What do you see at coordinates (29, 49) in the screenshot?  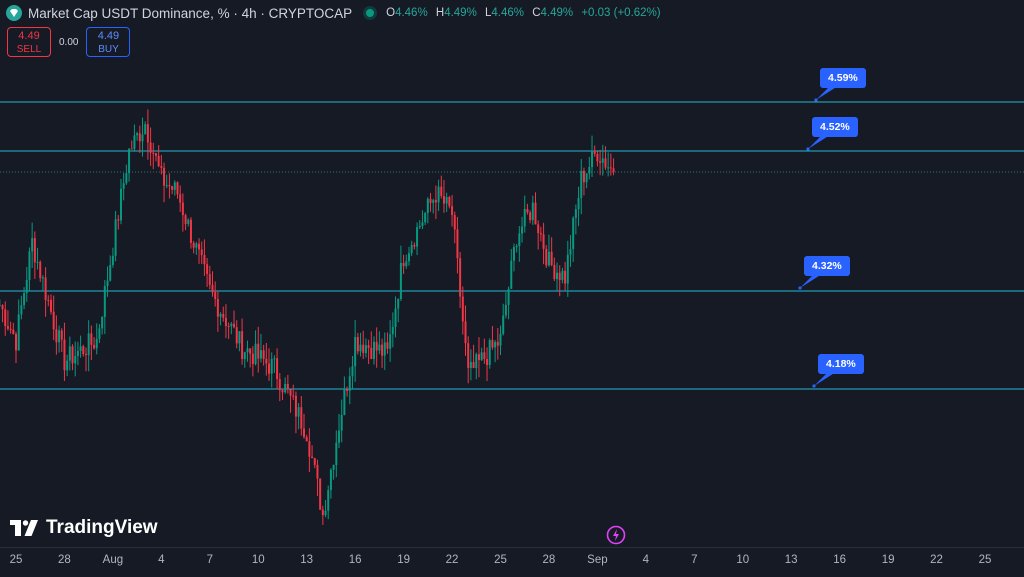 I see `sell-label: SELL` at bounding box center [29, 49].